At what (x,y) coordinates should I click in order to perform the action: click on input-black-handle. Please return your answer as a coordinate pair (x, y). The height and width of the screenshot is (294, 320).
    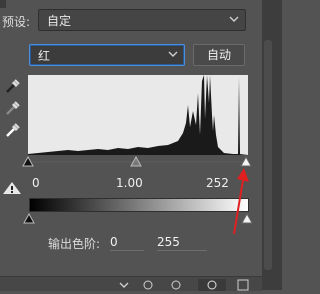
    Looking at the image, I should click on (28, 162).